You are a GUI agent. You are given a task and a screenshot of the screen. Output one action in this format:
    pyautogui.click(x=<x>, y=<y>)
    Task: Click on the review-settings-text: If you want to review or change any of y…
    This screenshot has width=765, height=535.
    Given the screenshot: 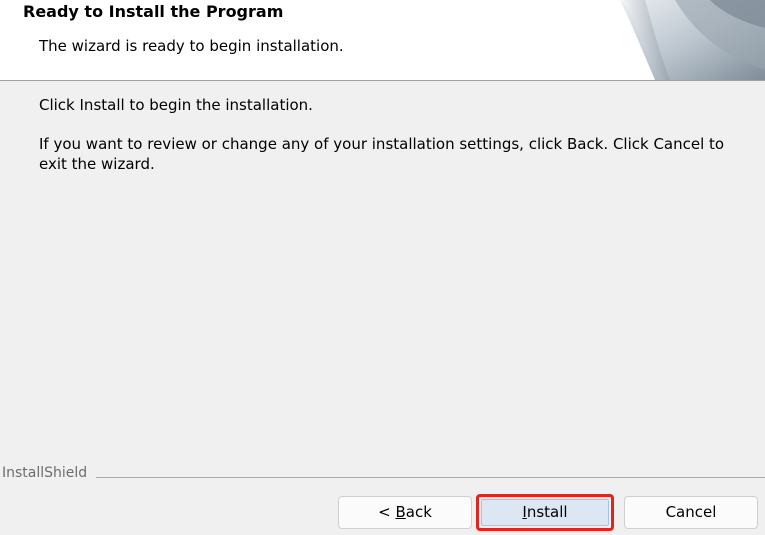 What is the action you would take?
    pyautogui.click(x=382, y=154)
    